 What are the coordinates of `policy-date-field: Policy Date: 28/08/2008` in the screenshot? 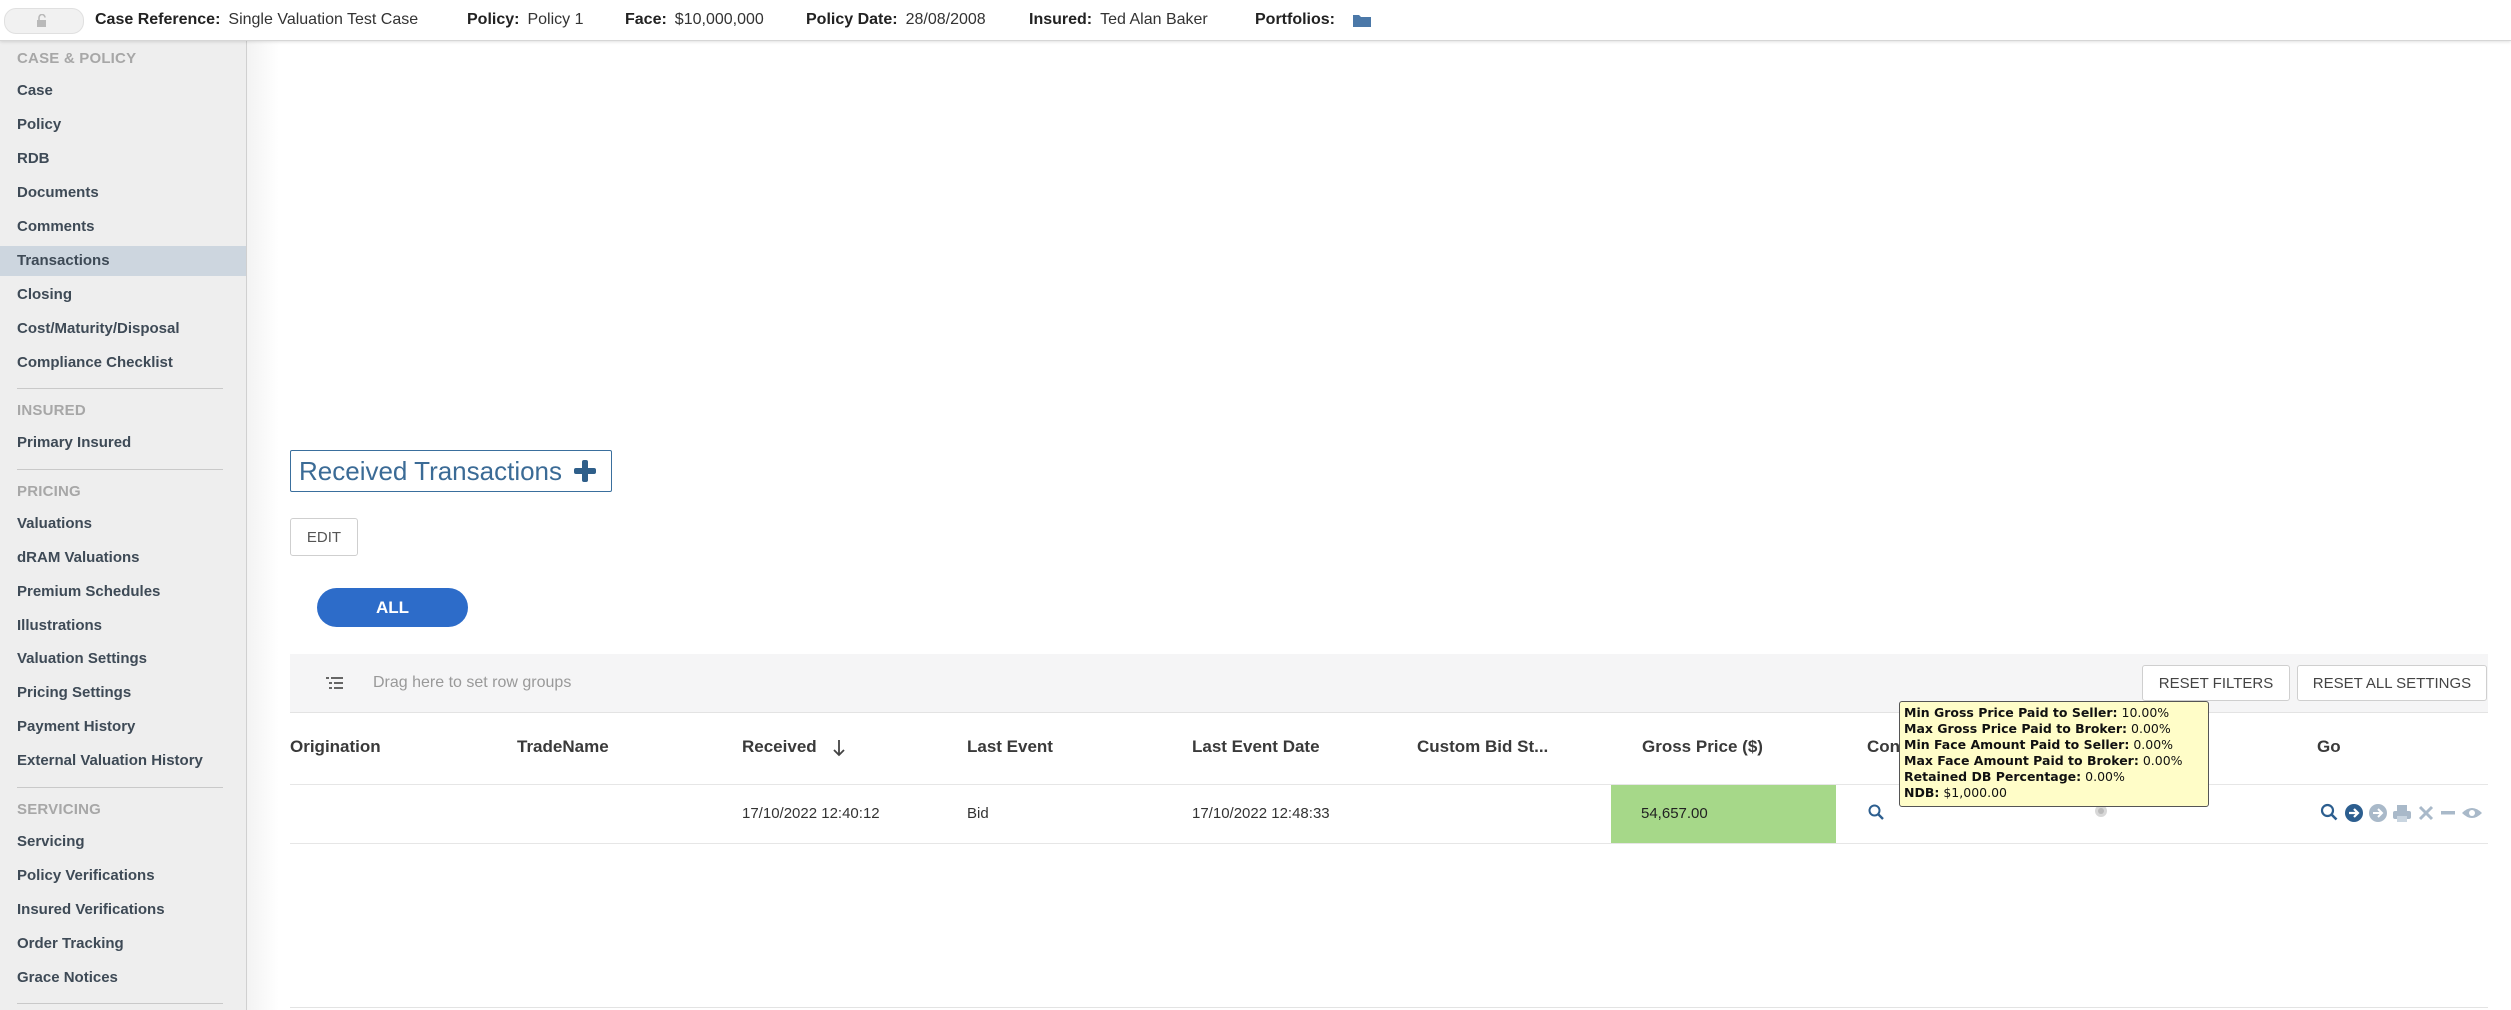 It's located at (896, 19).